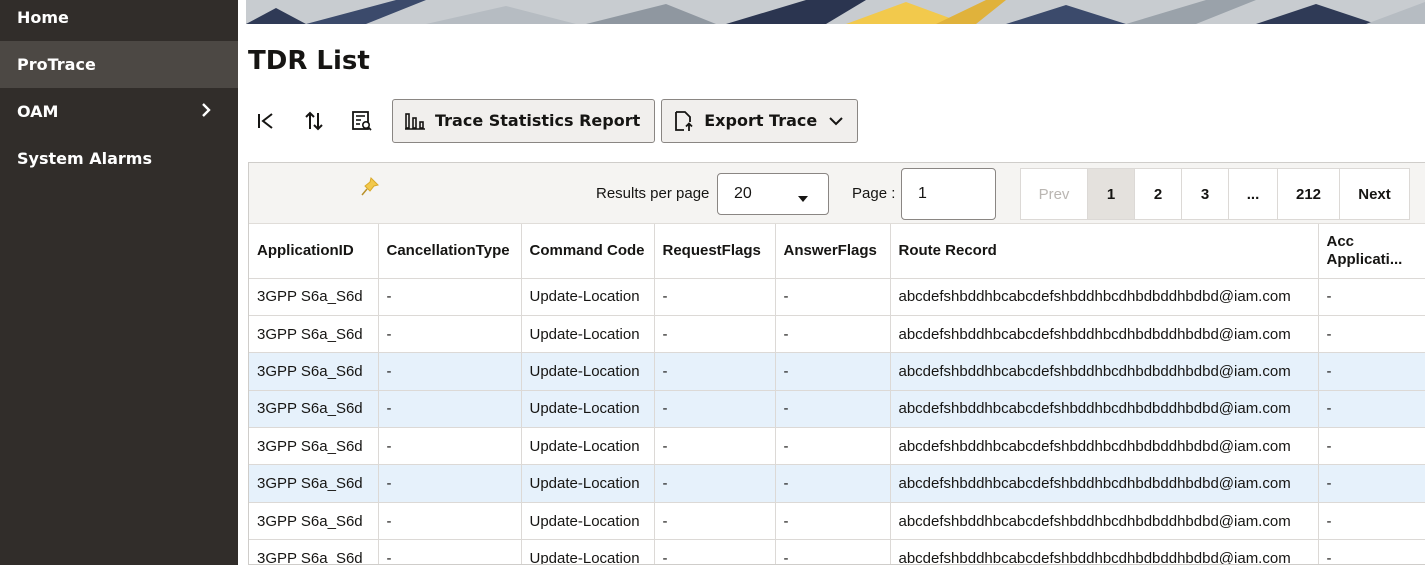  Describe the element at coordinates (1158, 194) in the screenshot. I see `page-2-button: 2` at that location.